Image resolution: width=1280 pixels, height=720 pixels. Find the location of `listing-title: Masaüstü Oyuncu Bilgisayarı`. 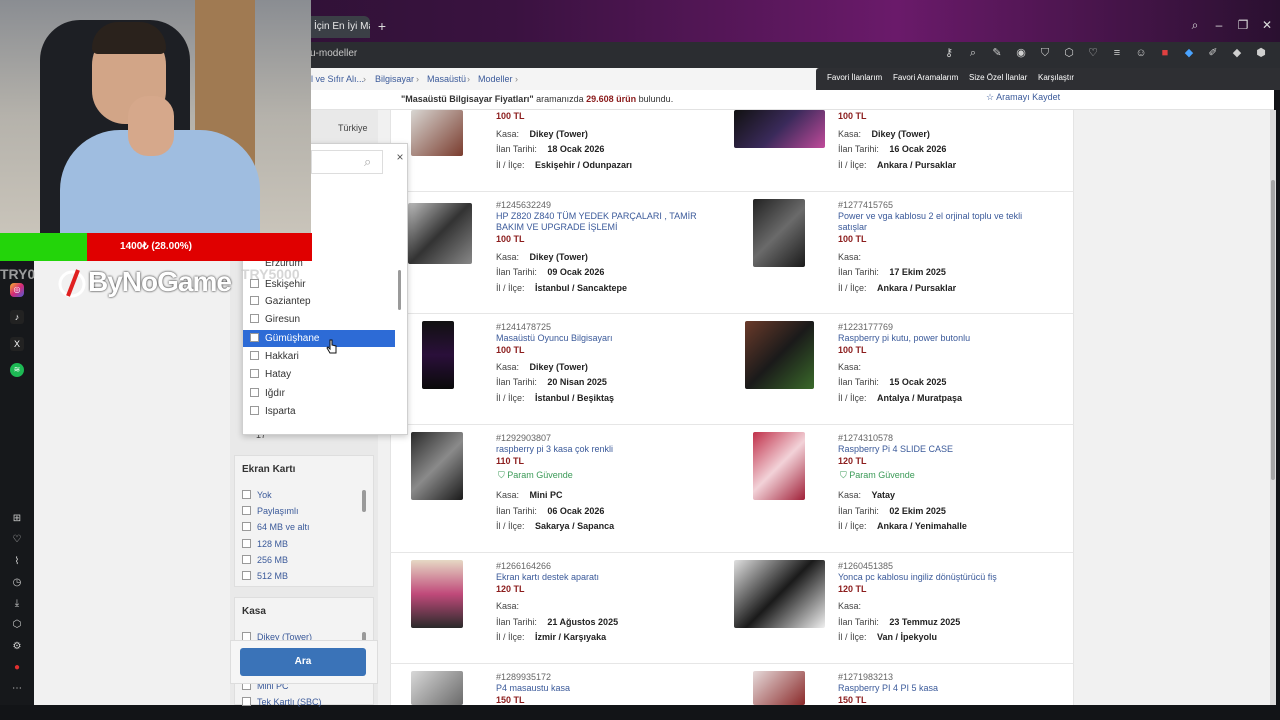

listing-title: Masaüstü Oyuncu Bilgisayarı is located at coordinates (601, 338).